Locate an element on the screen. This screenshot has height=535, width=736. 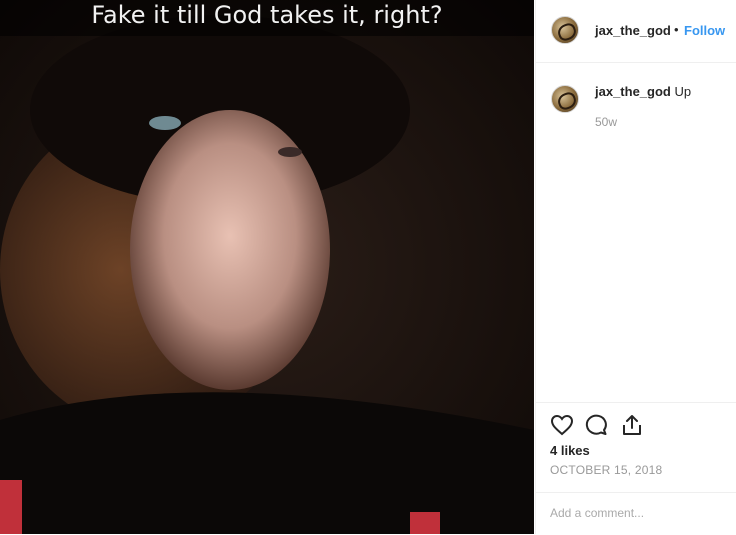
comment-text-line: jax_the_god Up is located at coordinates (643, 91).